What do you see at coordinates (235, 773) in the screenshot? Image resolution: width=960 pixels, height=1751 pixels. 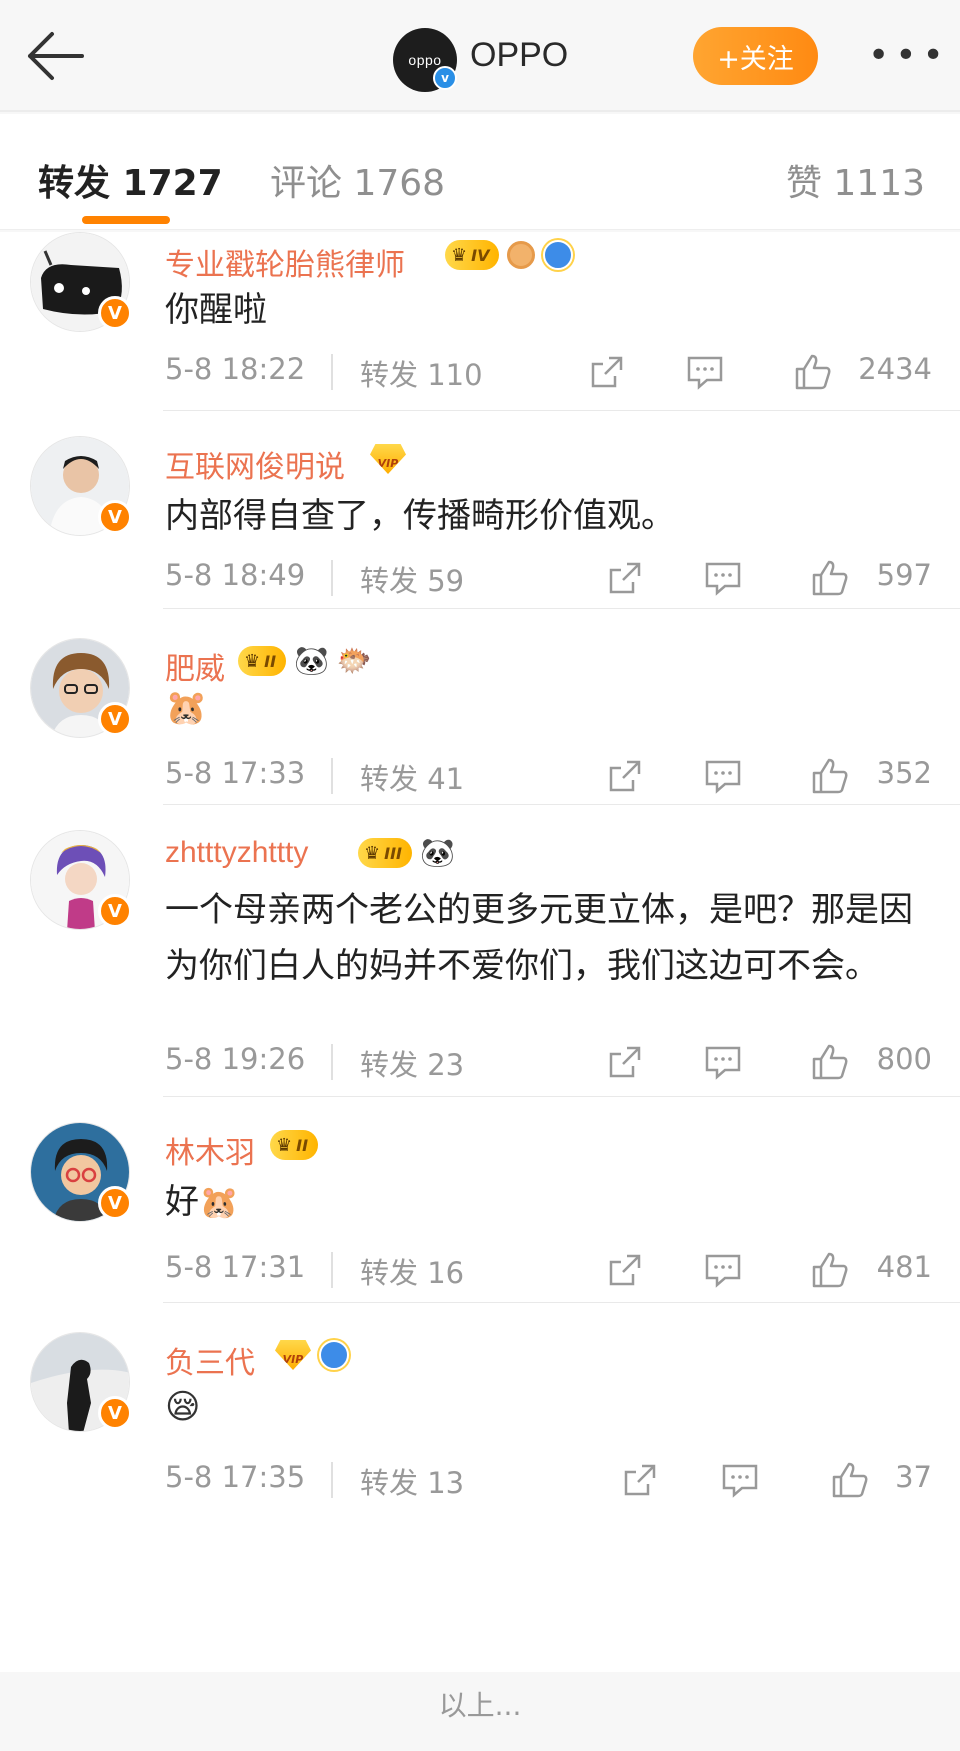 I see `timestamp: 5-8 17:33` at bounding box center [235, 773].